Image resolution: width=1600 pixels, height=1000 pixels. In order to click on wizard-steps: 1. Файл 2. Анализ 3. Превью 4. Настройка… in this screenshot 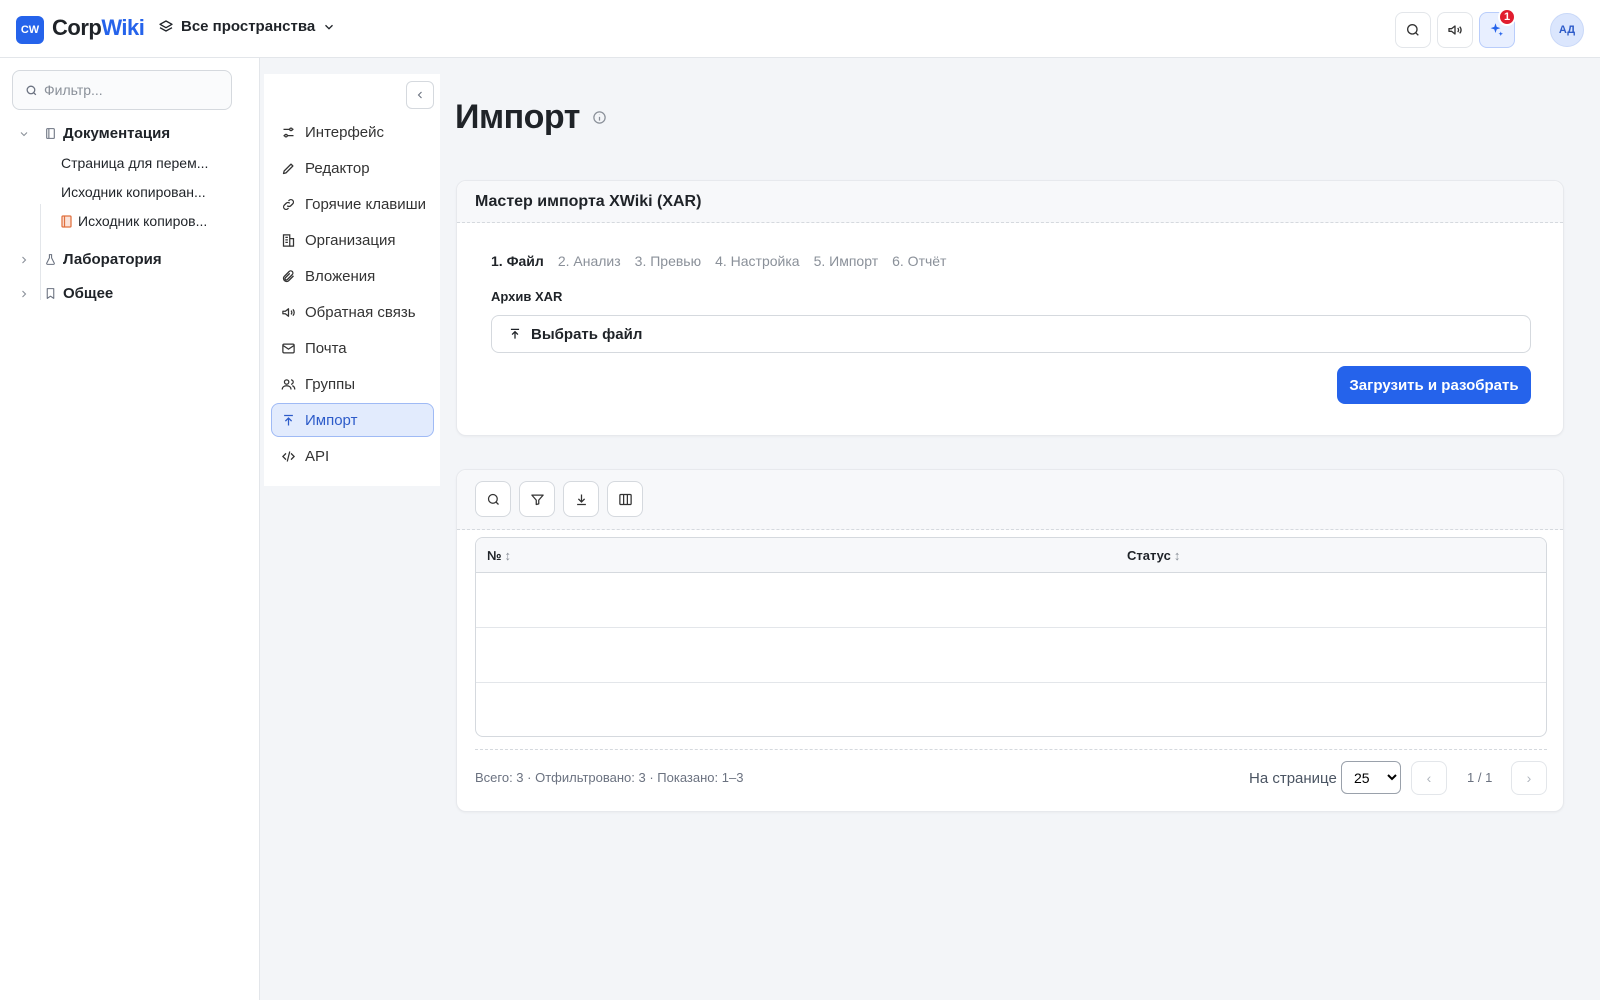, I will do `click(718, 261)`.